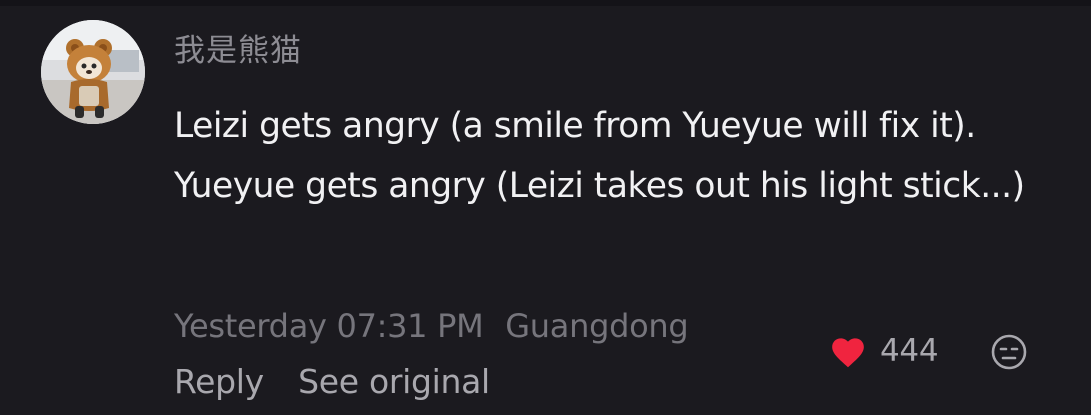 The width and height of the screenshot is (1091, 415). I want to click on emoji-reaction-button, so click(1009, 352).